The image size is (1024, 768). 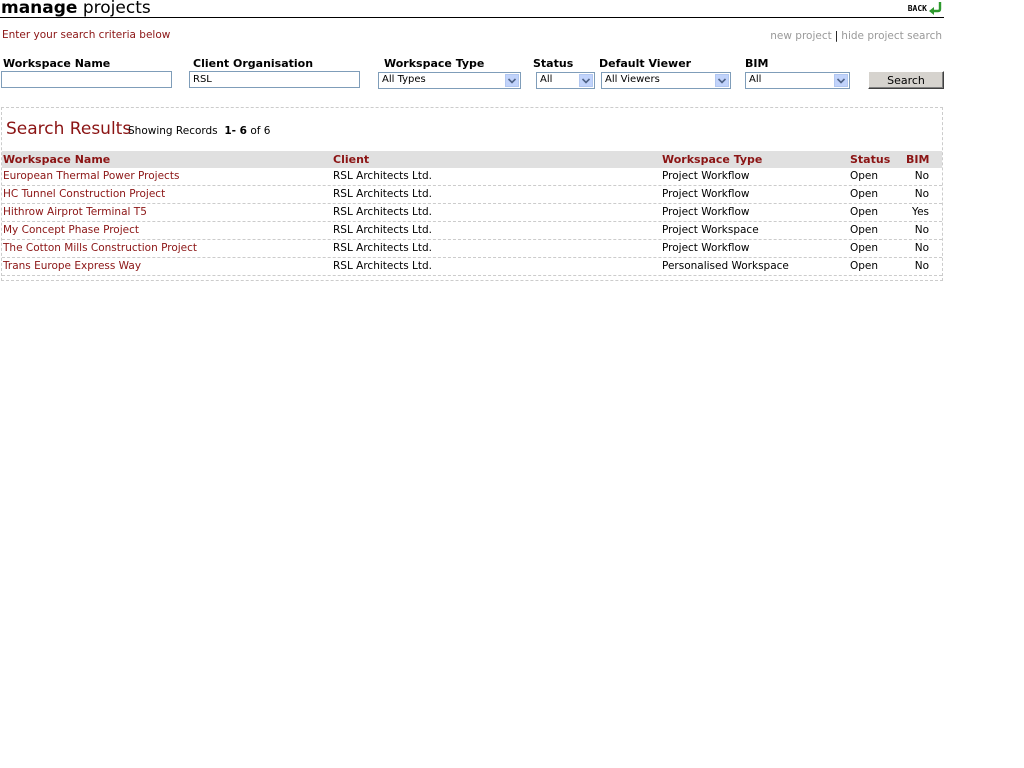 I want to click on workspace-type-cell: Project Workspace, so click(x=710, y=230).